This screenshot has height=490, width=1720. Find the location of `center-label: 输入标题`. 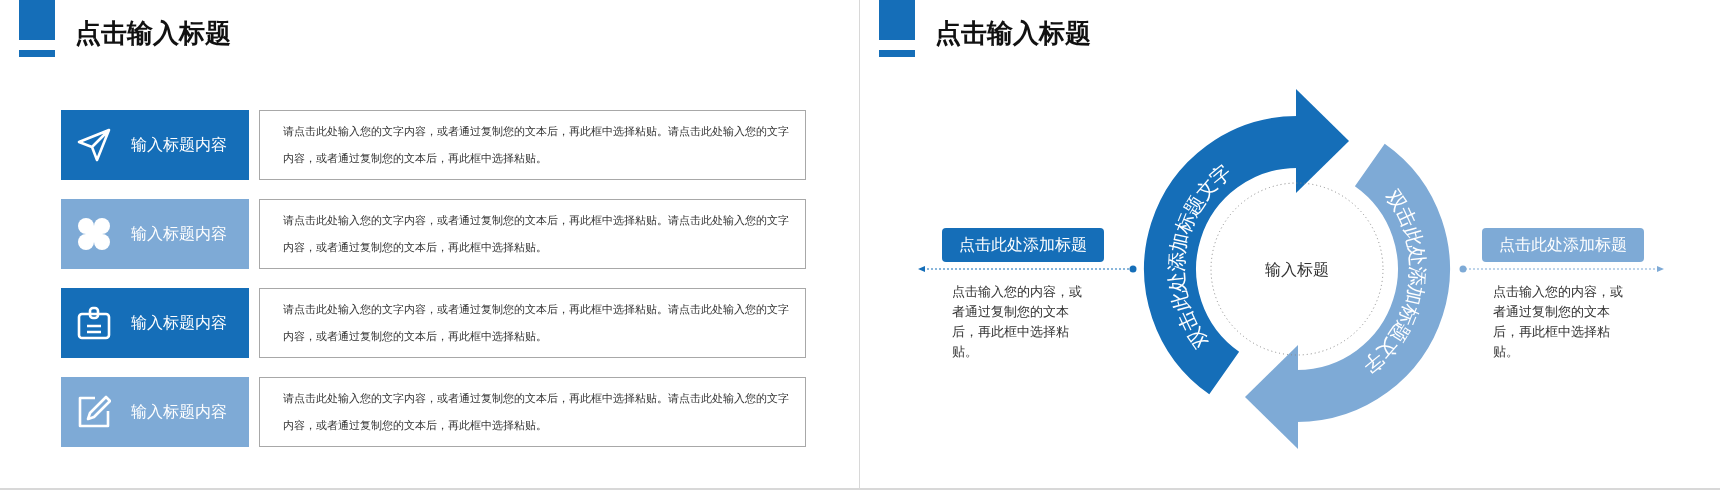

center-label: 输入标题 is located at coordinates (1297, 269).